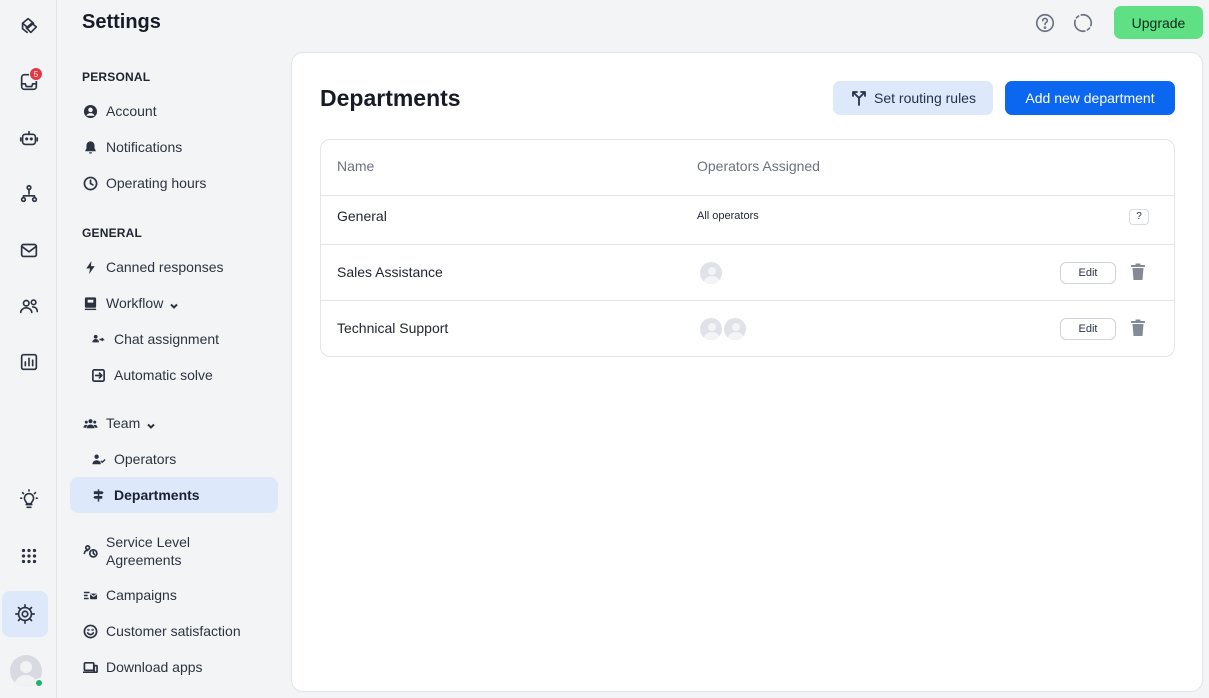  I want to click on nav-notifications-label: Notifications, so click(144, 147).